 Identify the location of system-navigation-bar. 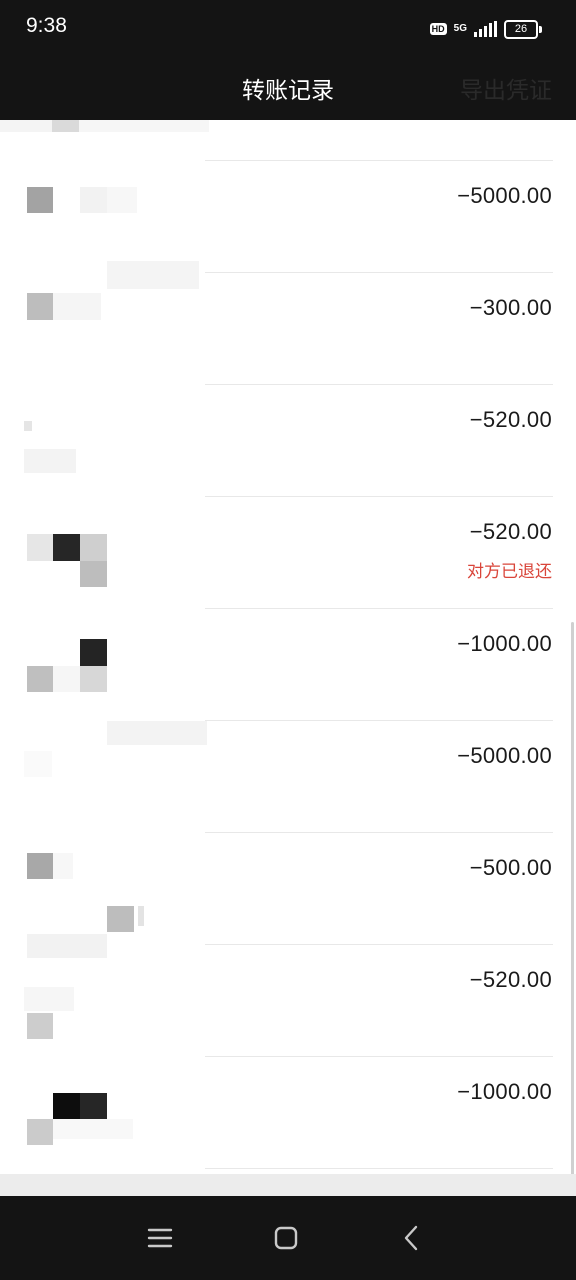
(288, 1238).